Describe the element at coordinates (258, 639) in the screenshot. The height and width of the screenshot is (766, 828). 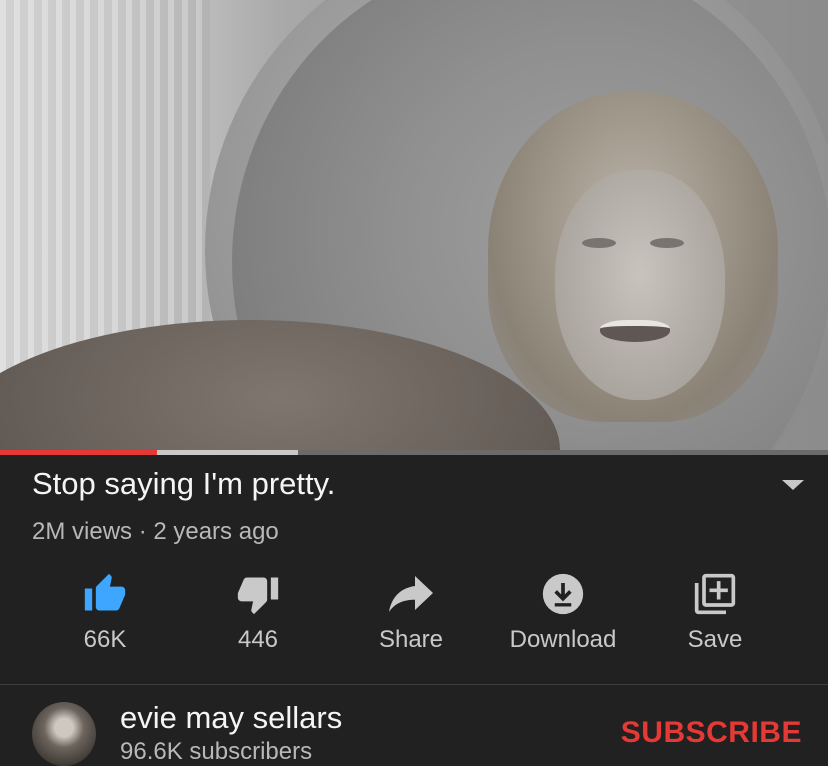
I see `dislike-count: 446` at that location.